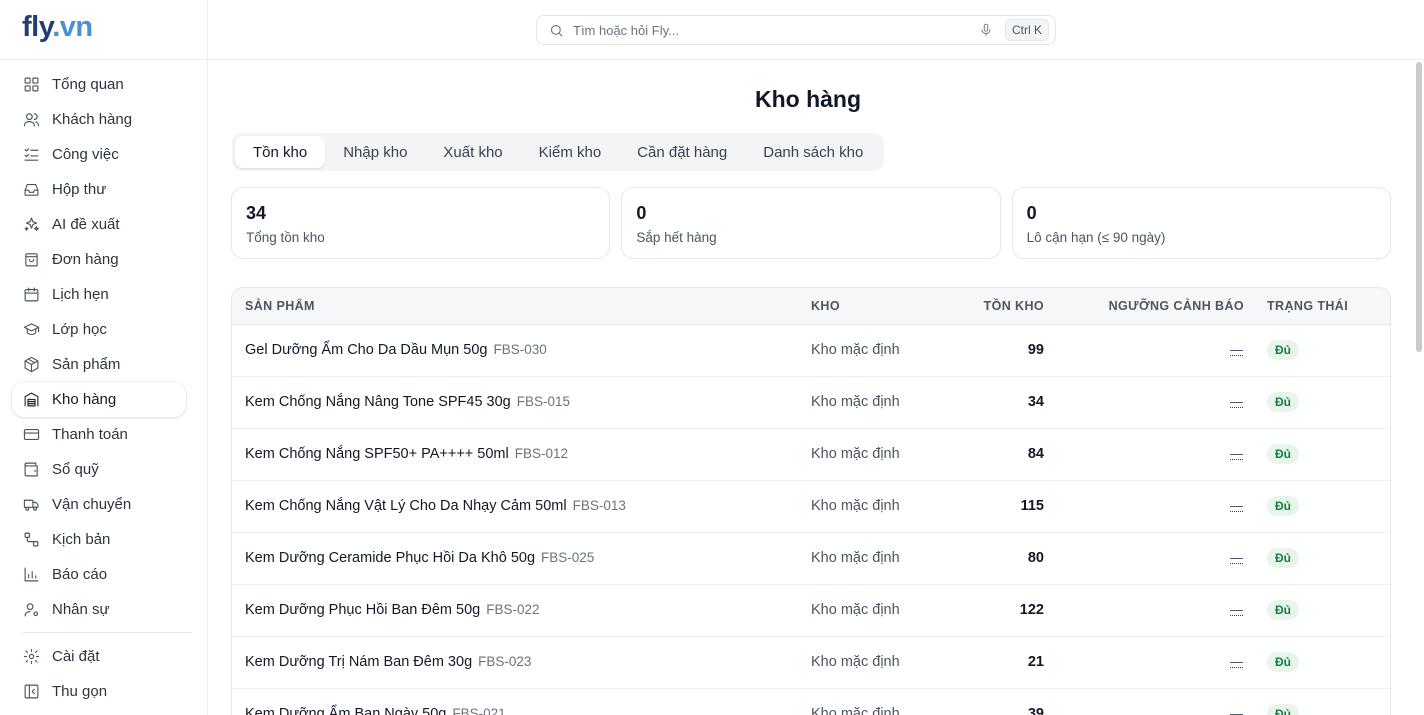  Describe the element at coordinates (99, 574) in the screenshot. I see `sidebar-item-reports: Báo cáo` at that location.